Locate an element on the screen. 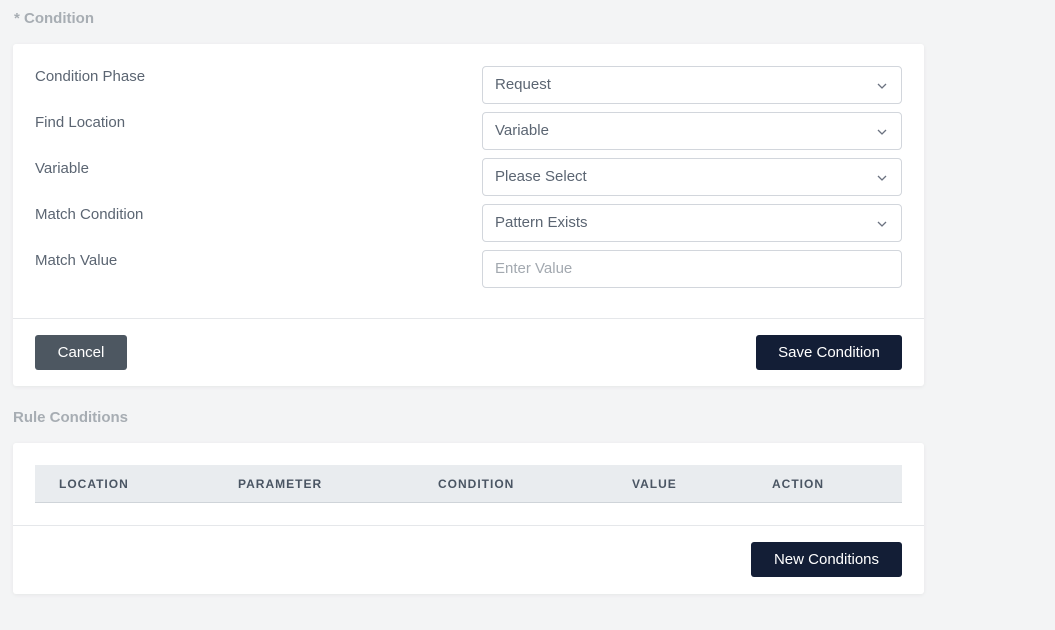  find-location-value: Variable is located at coordinates (522, 130).